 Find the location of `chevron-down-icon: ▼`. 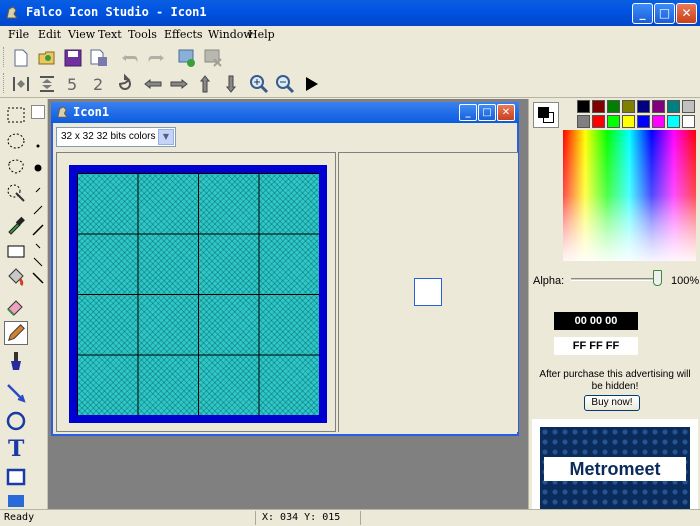

chevron-down-icon: ▼ is located at coordinates (166, 137).